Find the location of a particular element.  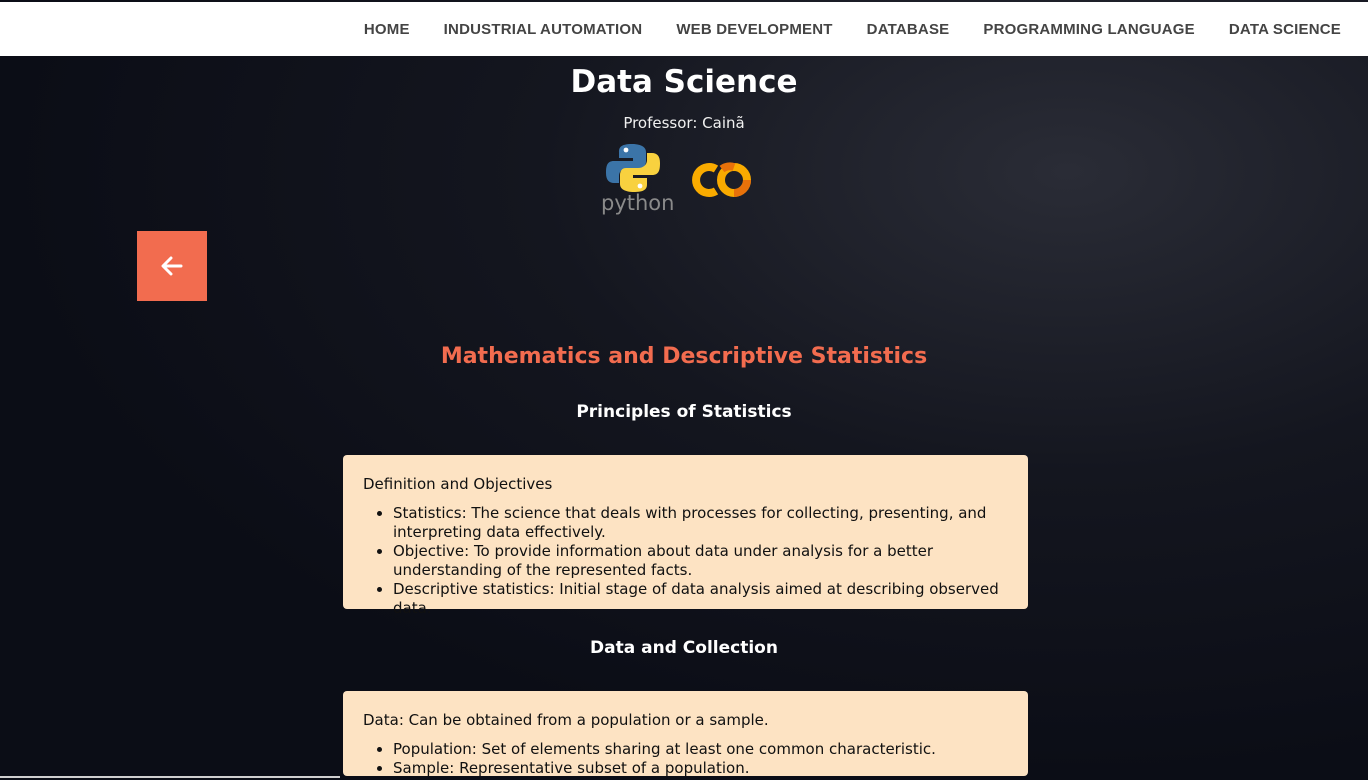

nav-item-database: DATABASE is located at coordinates (908, 29).